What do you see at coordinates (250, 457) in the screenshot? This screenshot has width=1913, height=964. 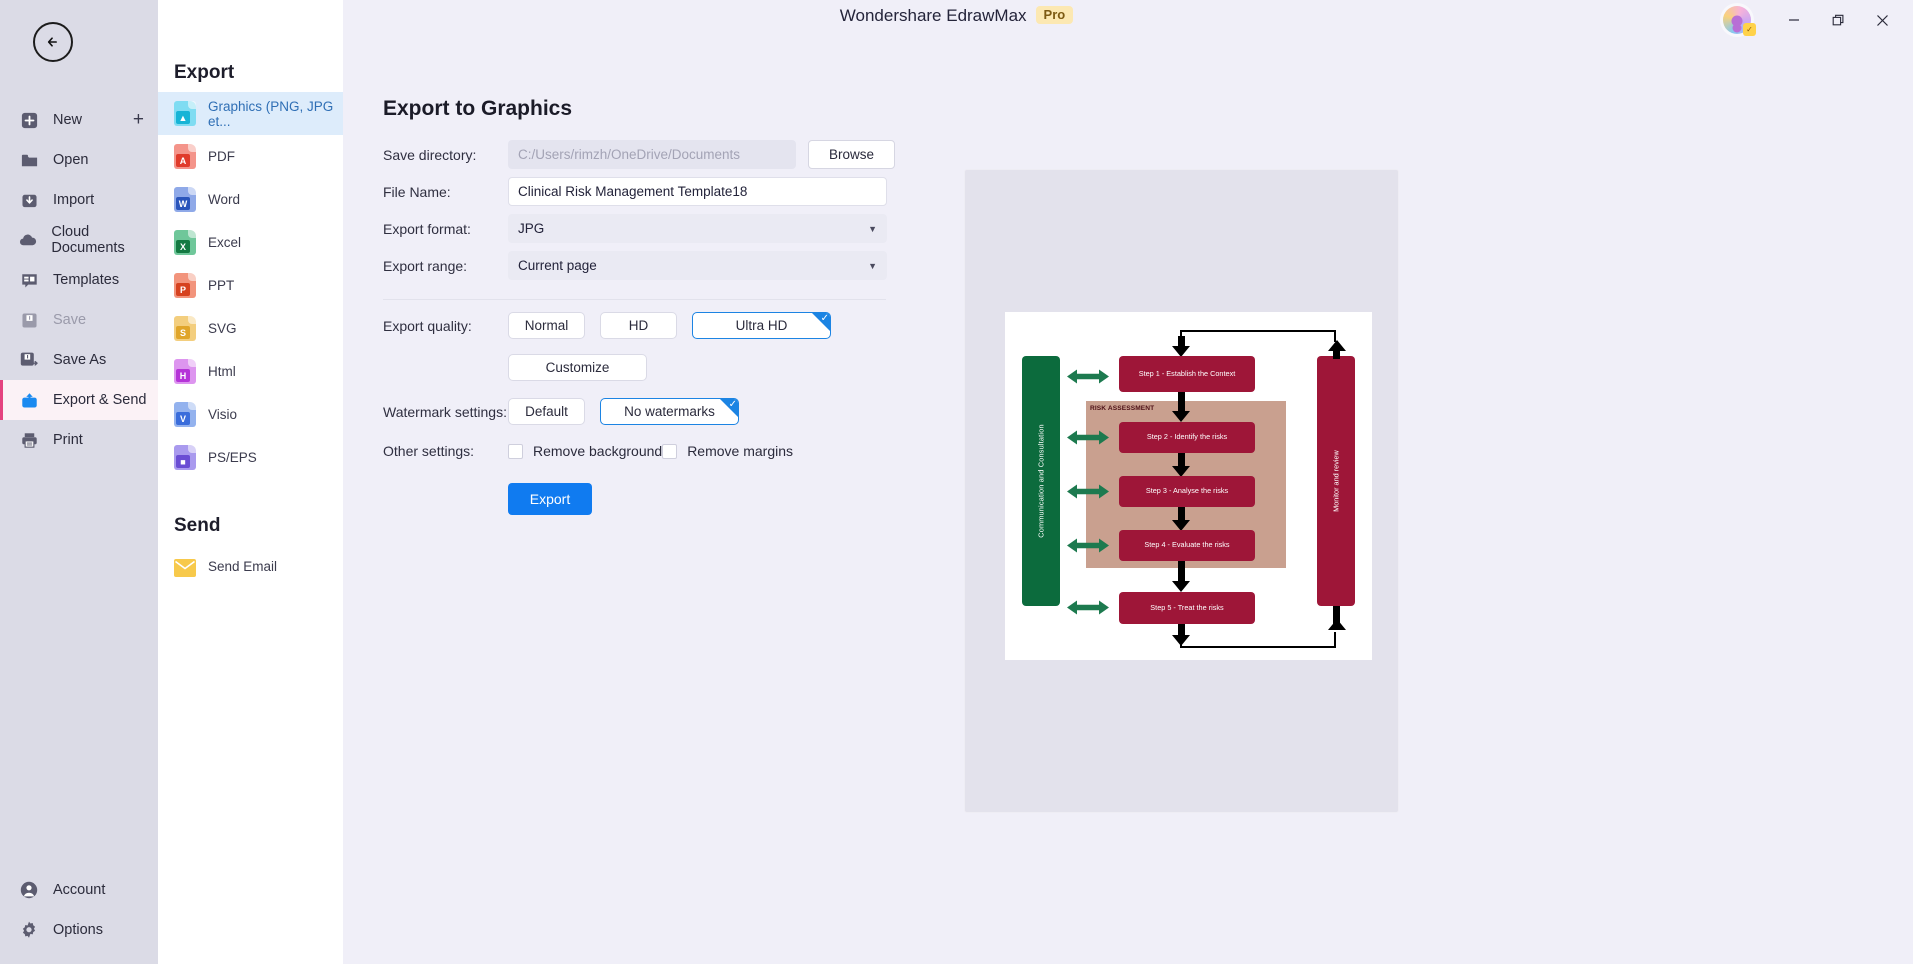 I see `export-item-ps-eps: ■ PS/EPS` at bounding box center [250, 457].